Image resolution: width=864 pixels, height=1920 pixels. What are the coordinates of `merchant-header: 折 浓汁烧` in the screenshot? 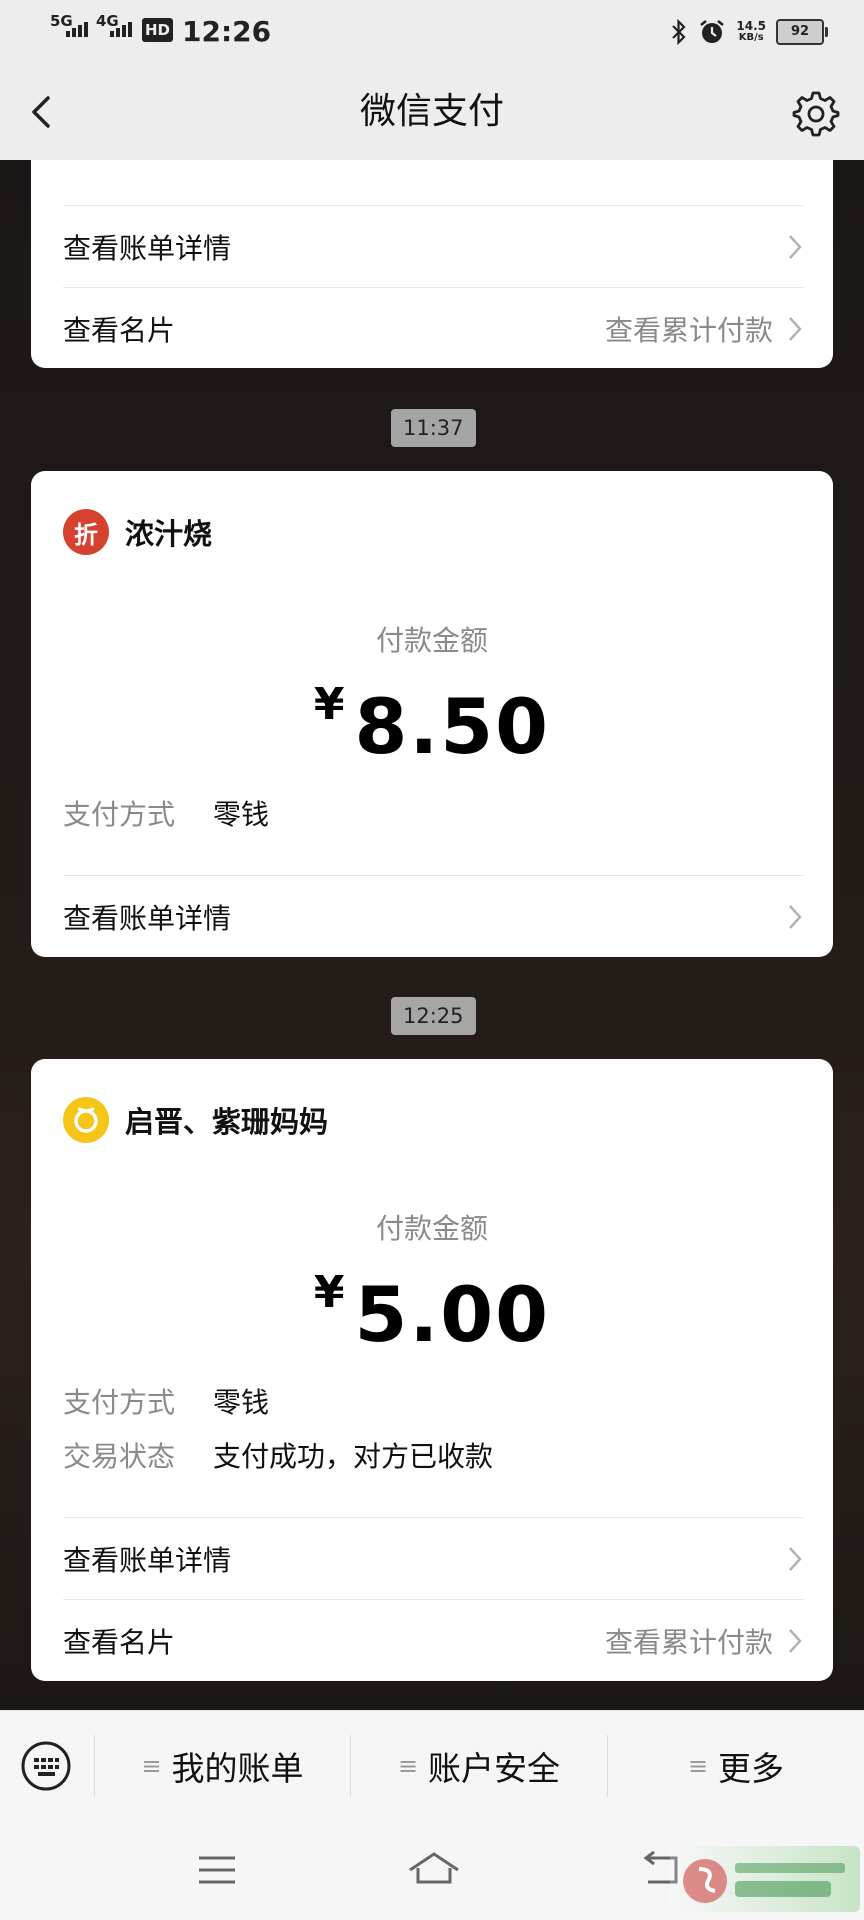 It's located at (137, 532).